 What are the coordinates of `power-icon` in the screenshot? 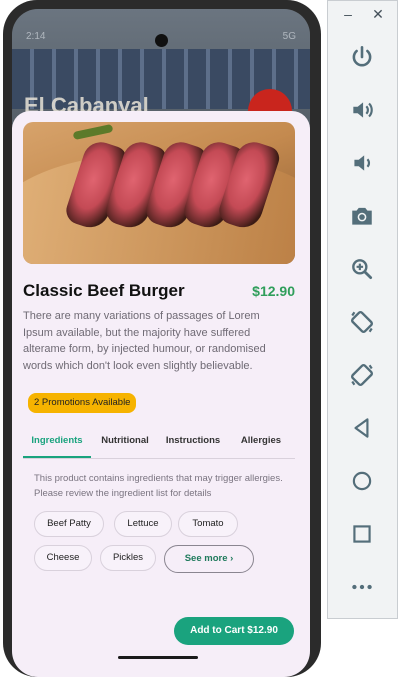 It's located at (362, 56).